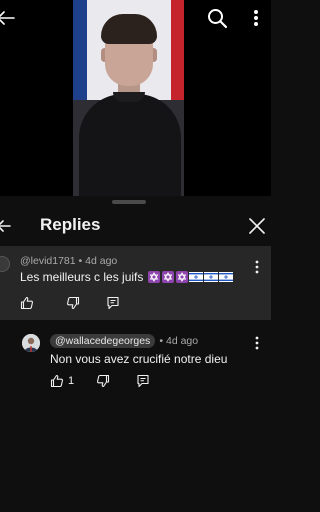  I want to click on search-icon, so click(218, 19).